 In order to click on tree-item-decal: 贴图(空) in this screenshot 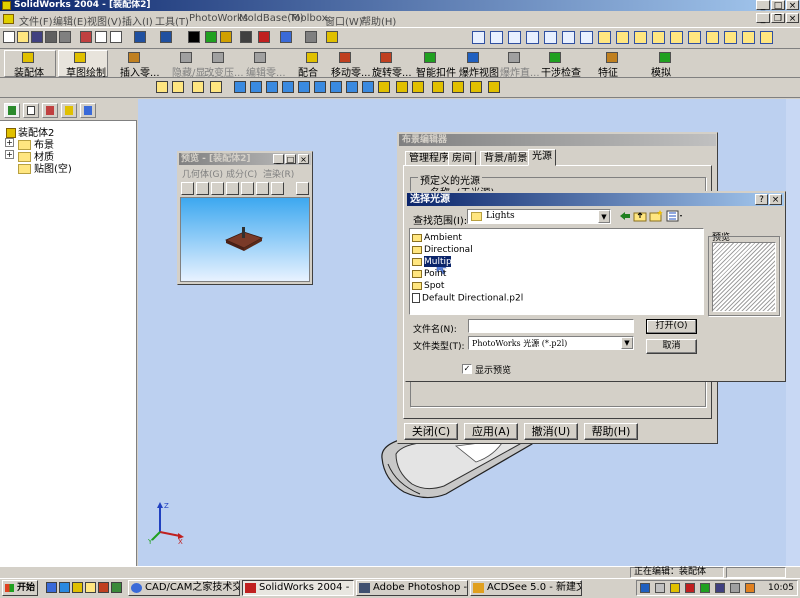, I will do `click(45, 167)`.